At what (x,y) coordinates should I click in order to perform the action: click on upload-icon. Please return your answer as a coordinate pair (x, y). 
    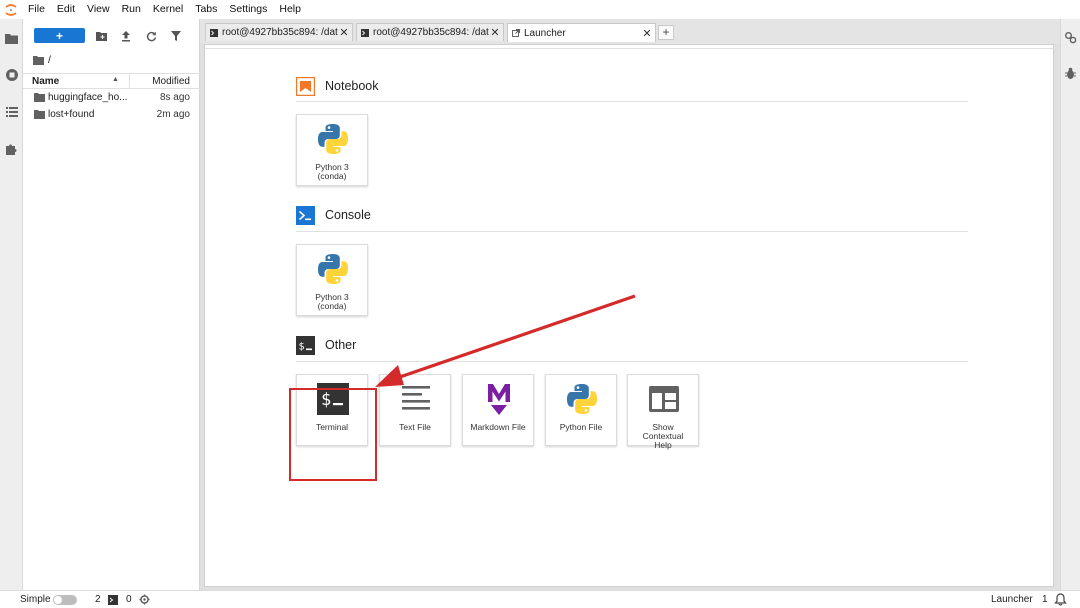
    Looking at the image, I should click on (126, 36).